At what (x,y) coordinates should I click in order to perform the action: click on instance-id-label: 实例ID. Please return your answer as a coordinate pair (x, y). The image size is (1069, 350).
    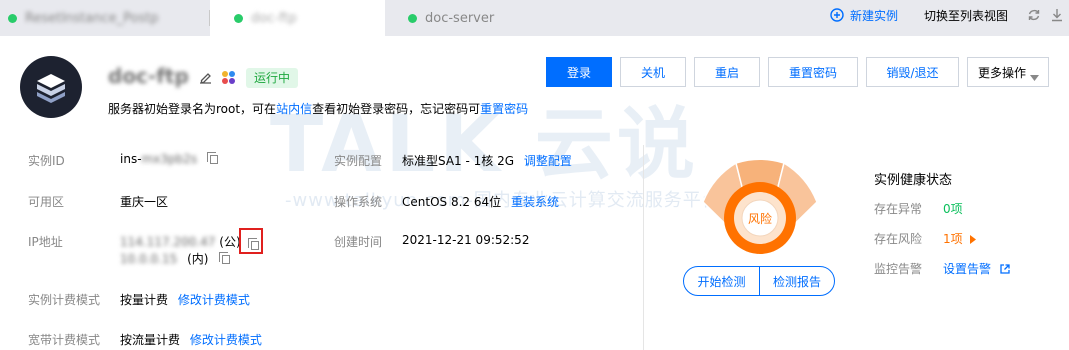
    Looking at the image, I should click on (46, 161).